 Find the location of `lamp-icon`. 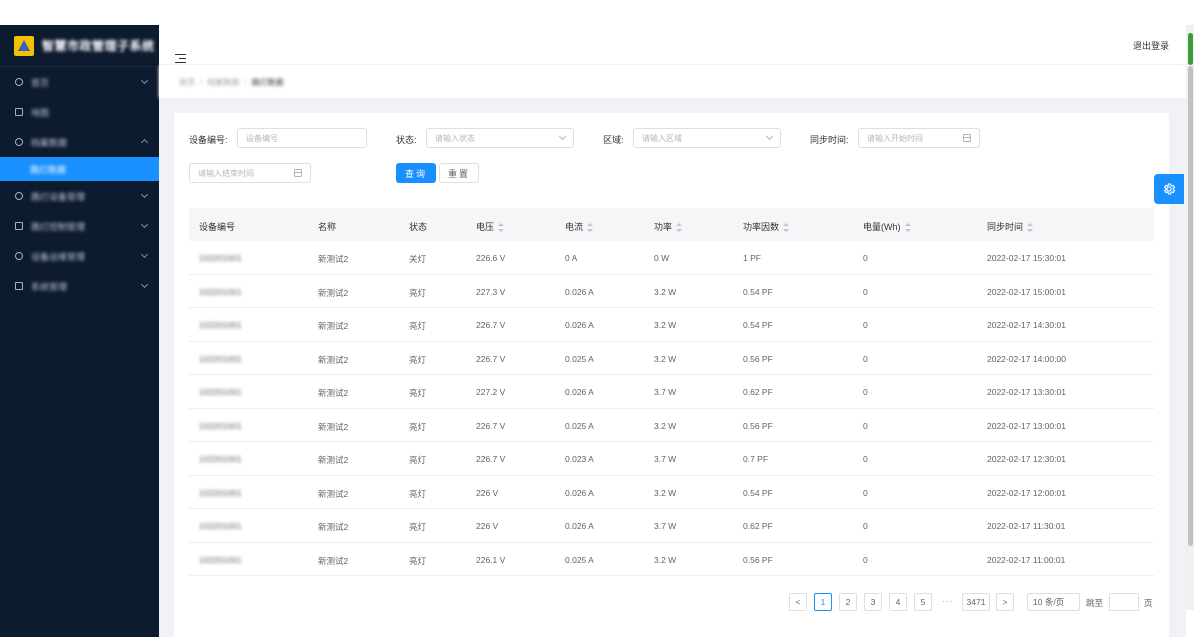

lamp-icon is located at coordinates (19, 196).